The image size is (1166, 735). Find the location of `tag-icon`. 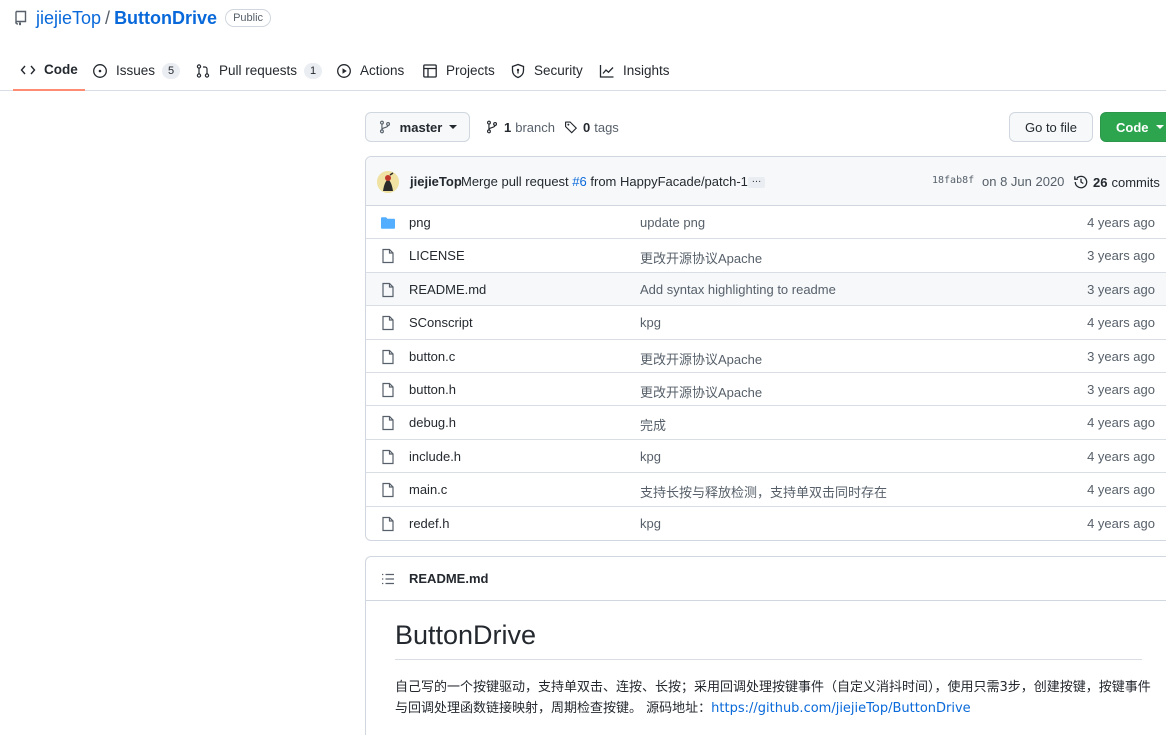

tag-icon is located at coordinates (571, 127).